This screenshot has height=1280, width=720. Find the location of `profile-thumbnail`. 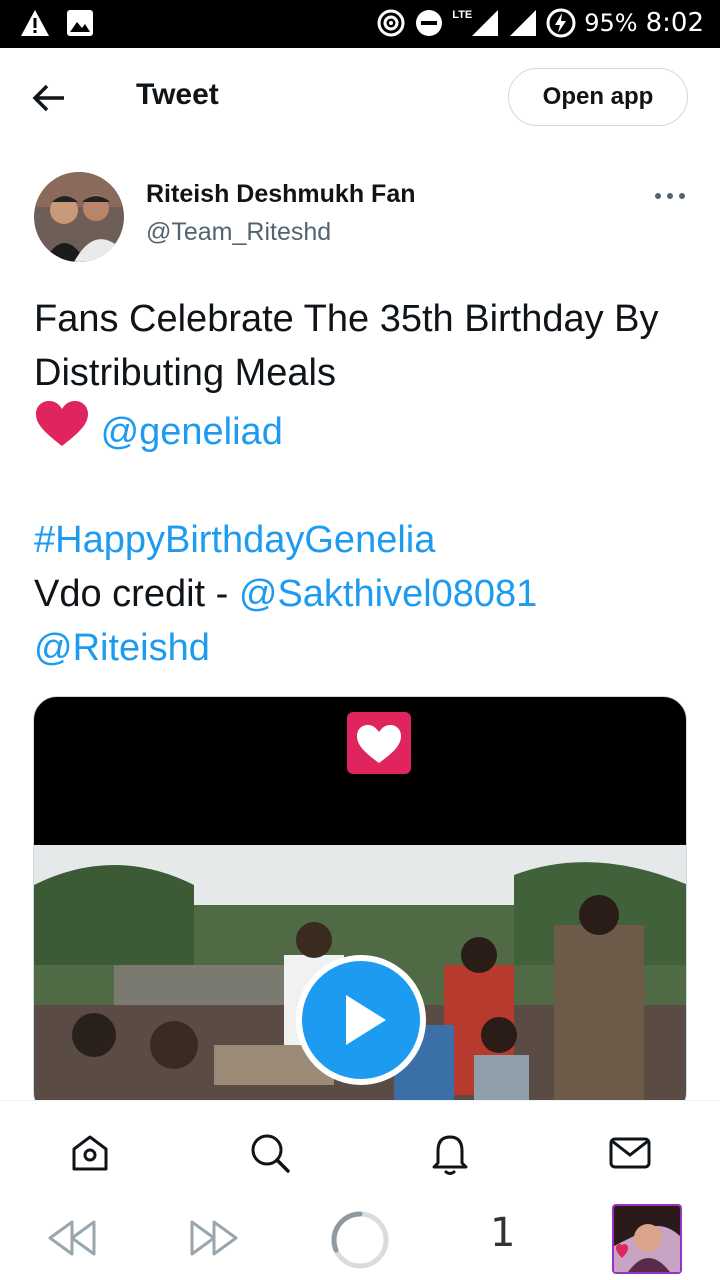

profile-thumbnail is located at coordinates (647, 1239).